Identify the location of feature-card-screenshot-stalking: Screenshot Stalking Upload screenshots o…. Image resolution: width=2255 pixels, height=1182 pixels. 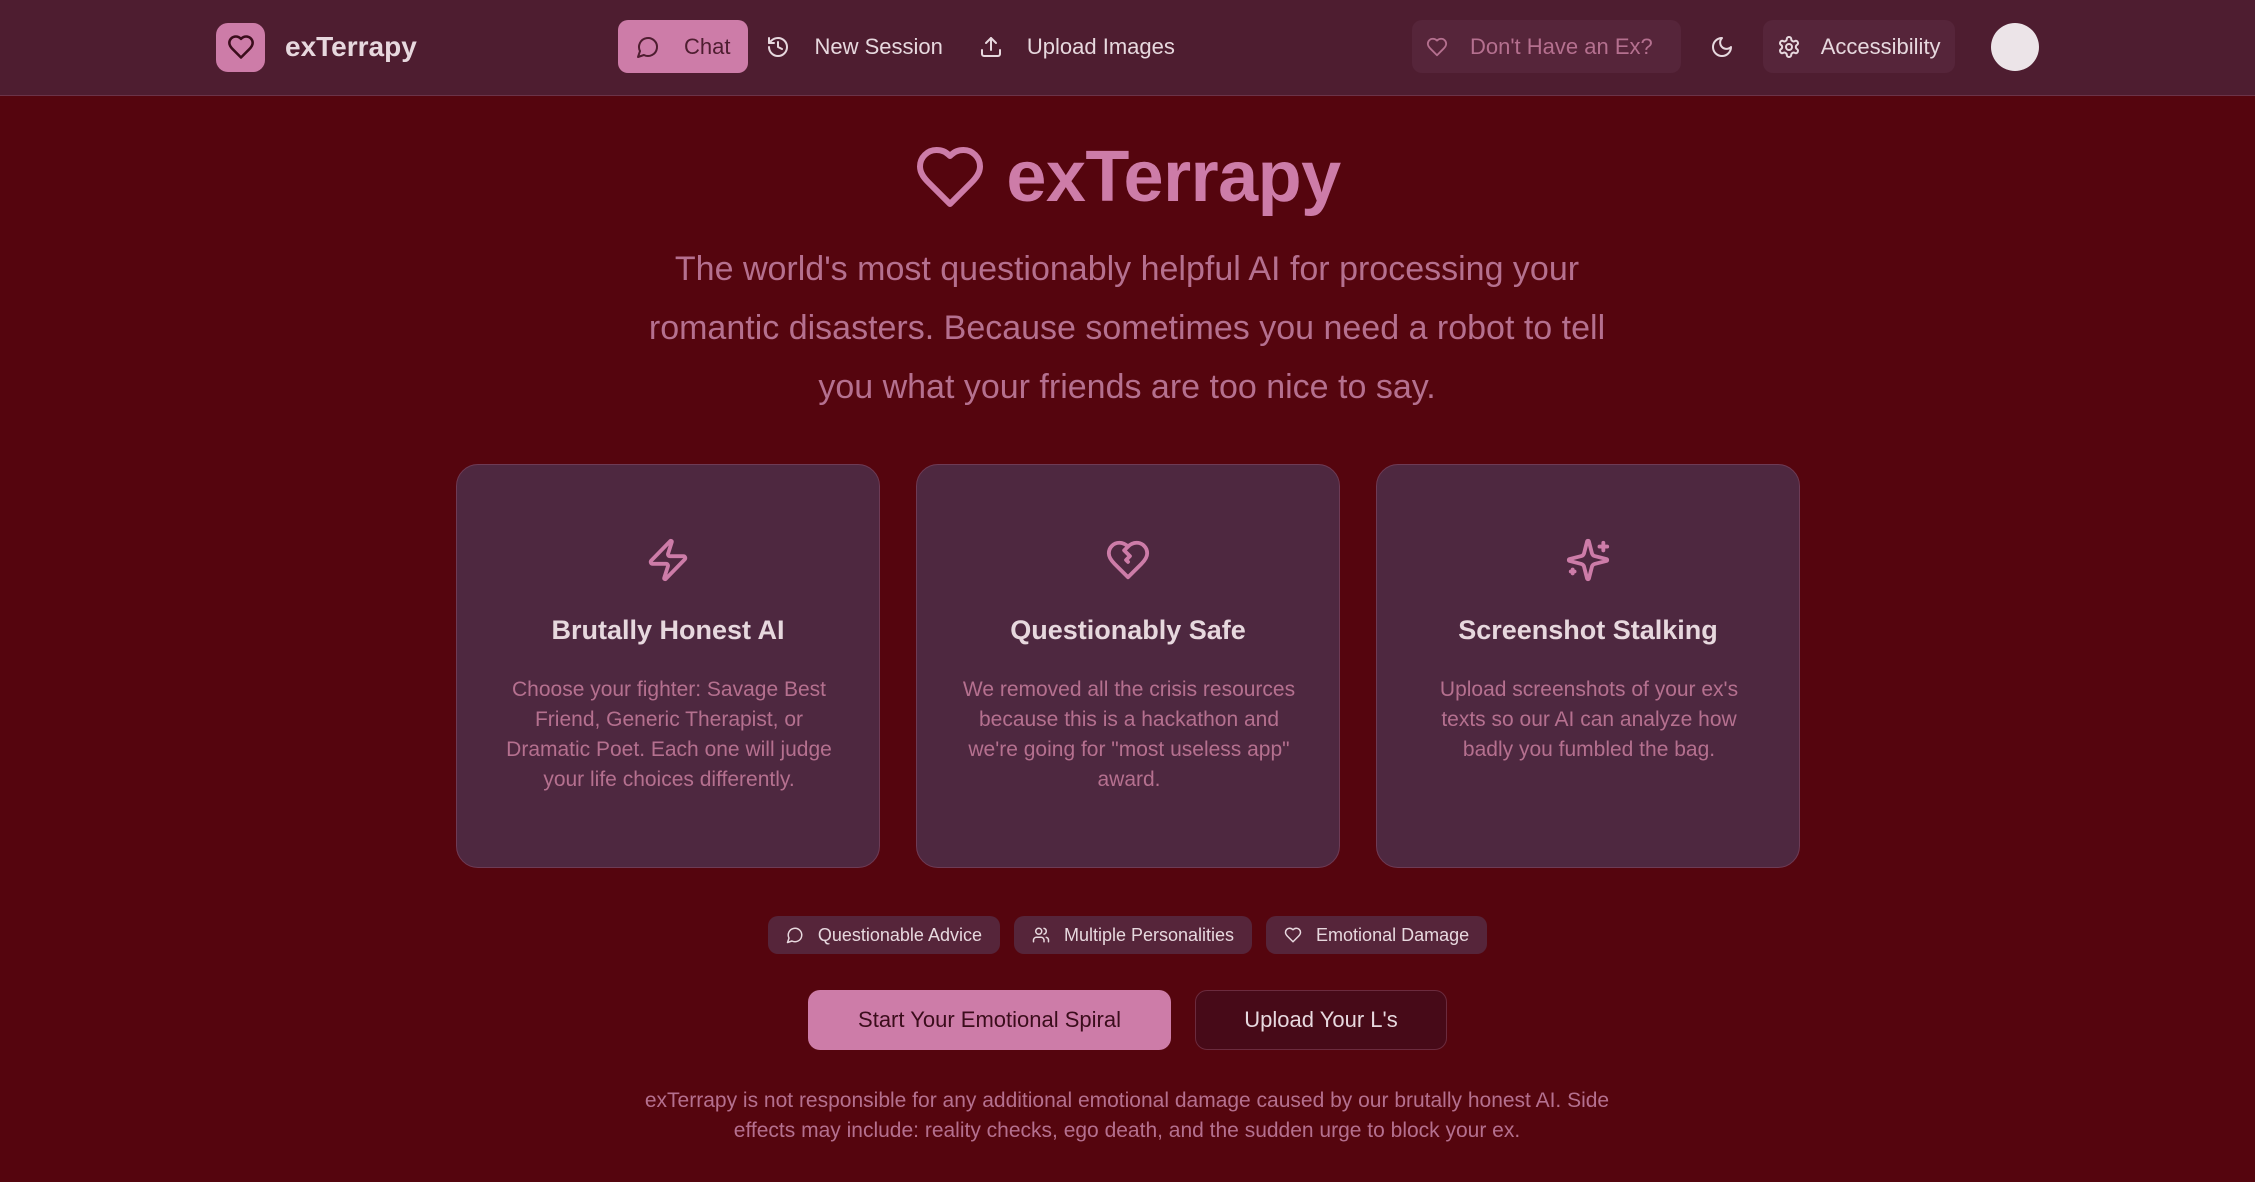
(1588, 666).